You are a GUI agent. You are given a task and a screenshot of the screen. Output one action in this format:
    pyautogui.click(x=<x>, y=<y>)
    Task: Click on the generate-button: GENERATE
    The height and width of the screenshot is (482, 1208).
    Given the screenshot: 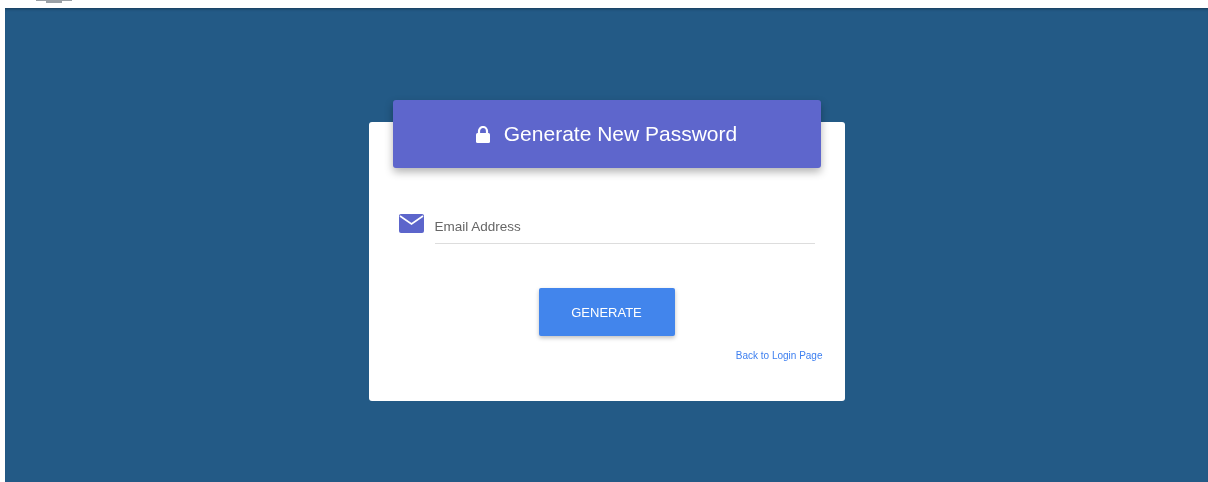 What is the action you would take?
    pyautogui.click(x=606, y=312)
    